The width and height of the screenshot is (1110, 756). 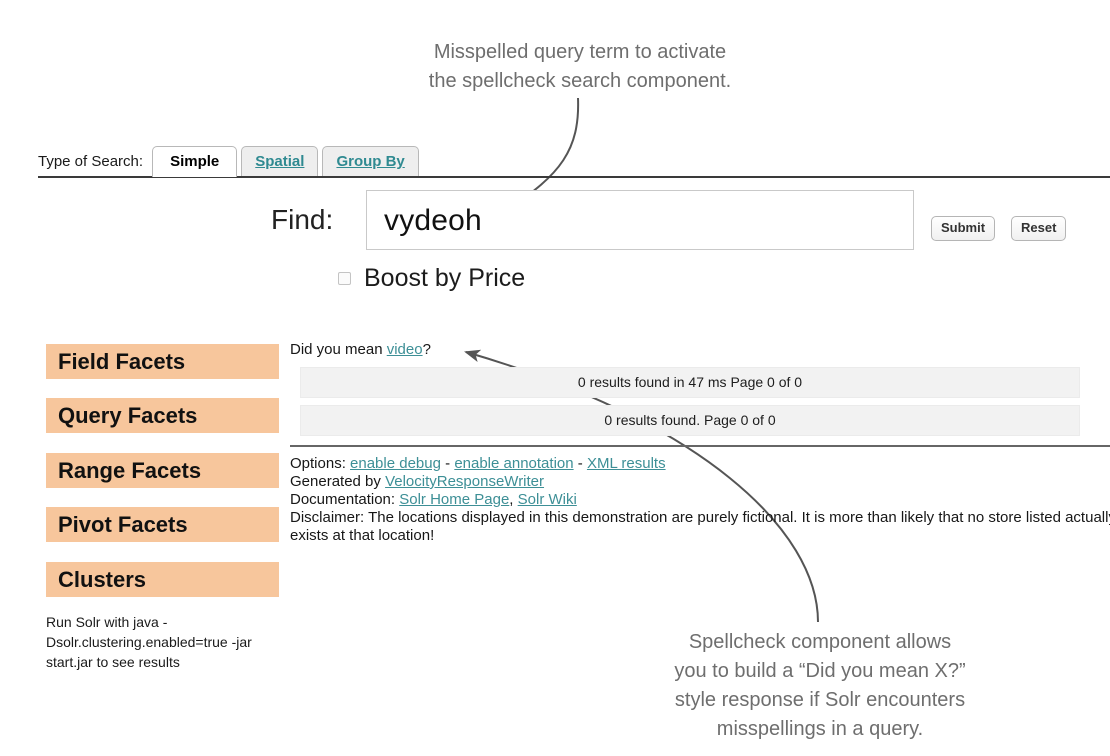 What do you see at coordinates (370, 161) in the screenshot?
I see `tab-group-by: Group By` at bounding box center [370, 161].